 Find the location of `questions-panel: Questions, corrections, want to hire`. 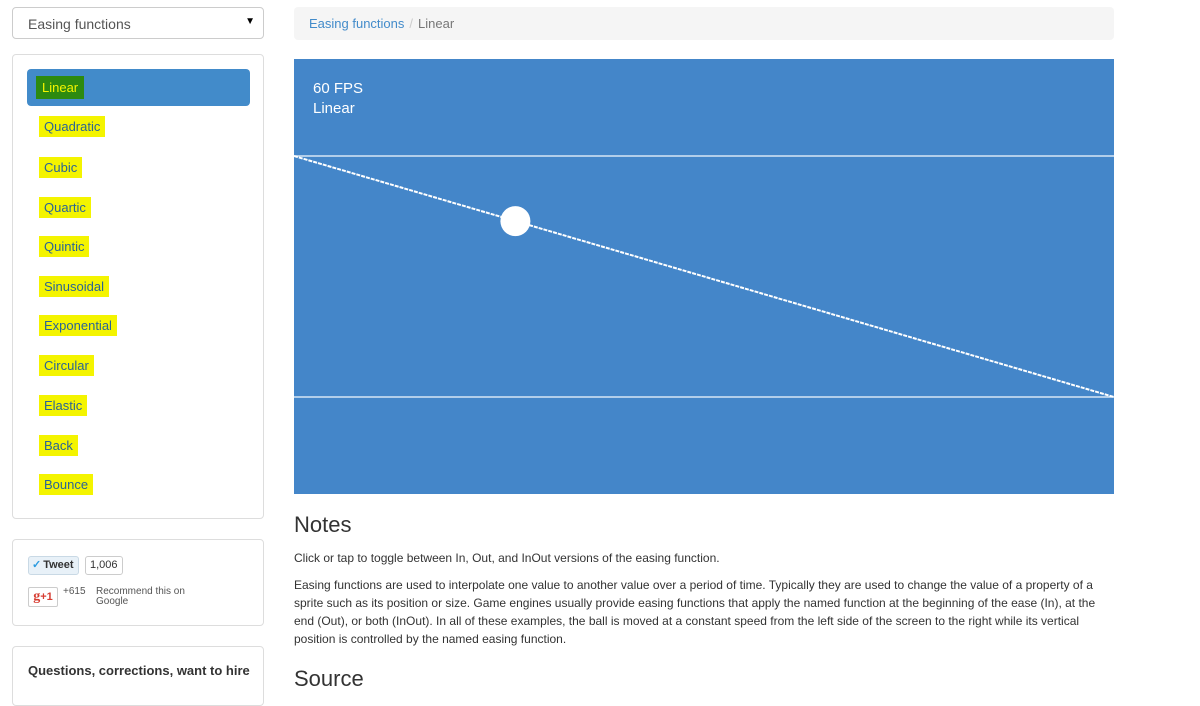

questions-panel: Questions, corrections, want to hire is located at coordinates (138, 676).